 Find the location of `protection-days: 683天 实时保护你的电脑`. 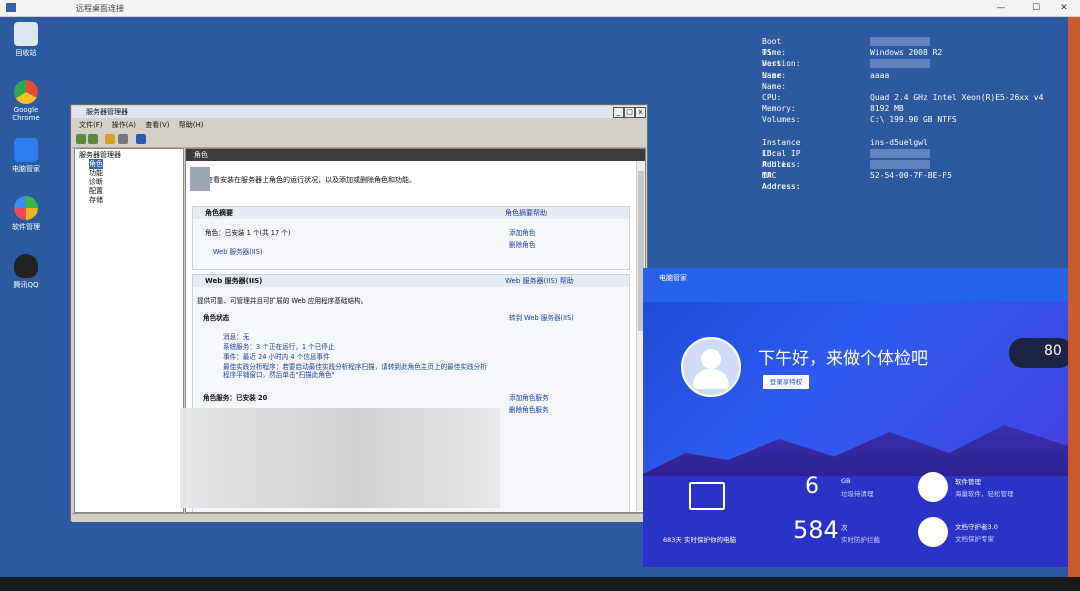

protection-days: 683天 实时保护你的电脑 is located at coordinates (699, 540).